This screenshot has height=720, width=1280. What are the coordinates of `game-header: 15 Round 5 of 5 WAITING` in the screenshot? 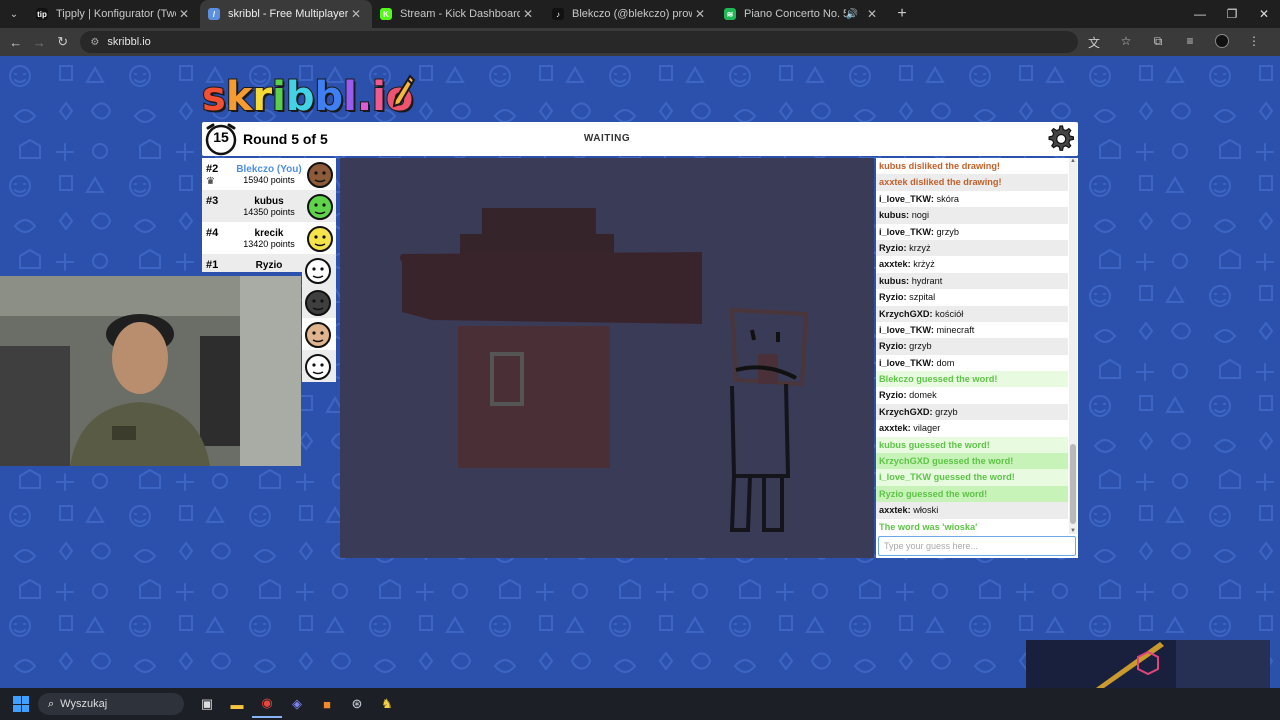 It's located at (640, 139).